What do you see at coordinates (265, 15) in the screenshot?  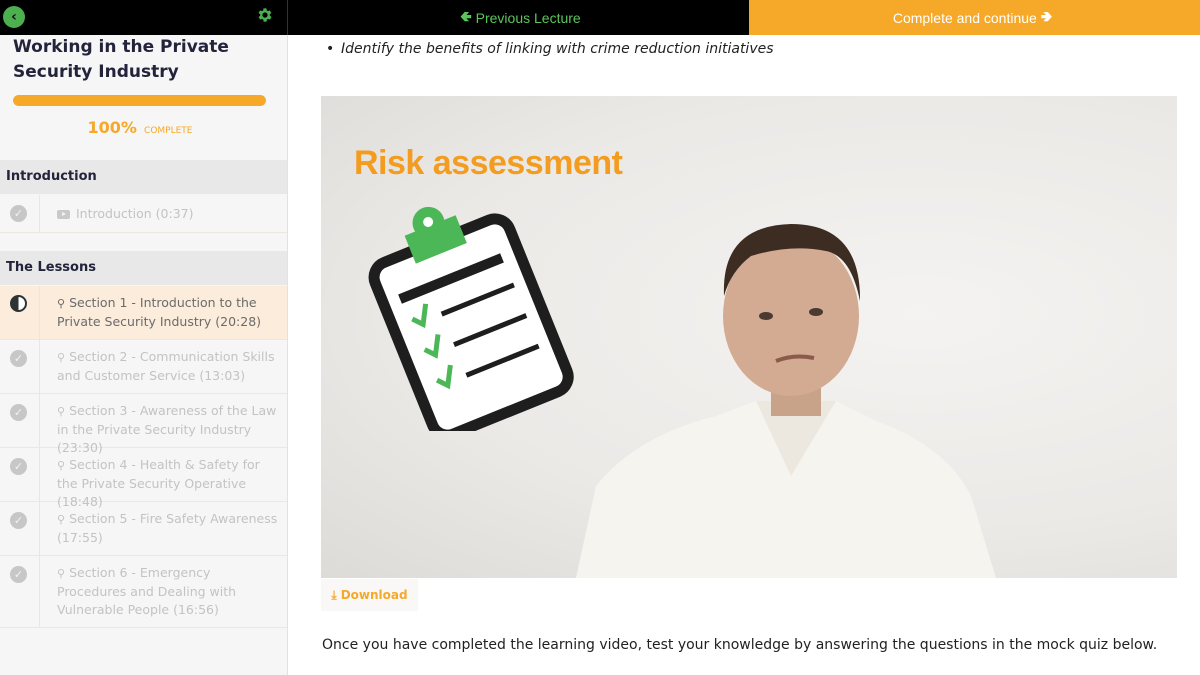 I see `gear-icon` at bounding box center [265, 15].